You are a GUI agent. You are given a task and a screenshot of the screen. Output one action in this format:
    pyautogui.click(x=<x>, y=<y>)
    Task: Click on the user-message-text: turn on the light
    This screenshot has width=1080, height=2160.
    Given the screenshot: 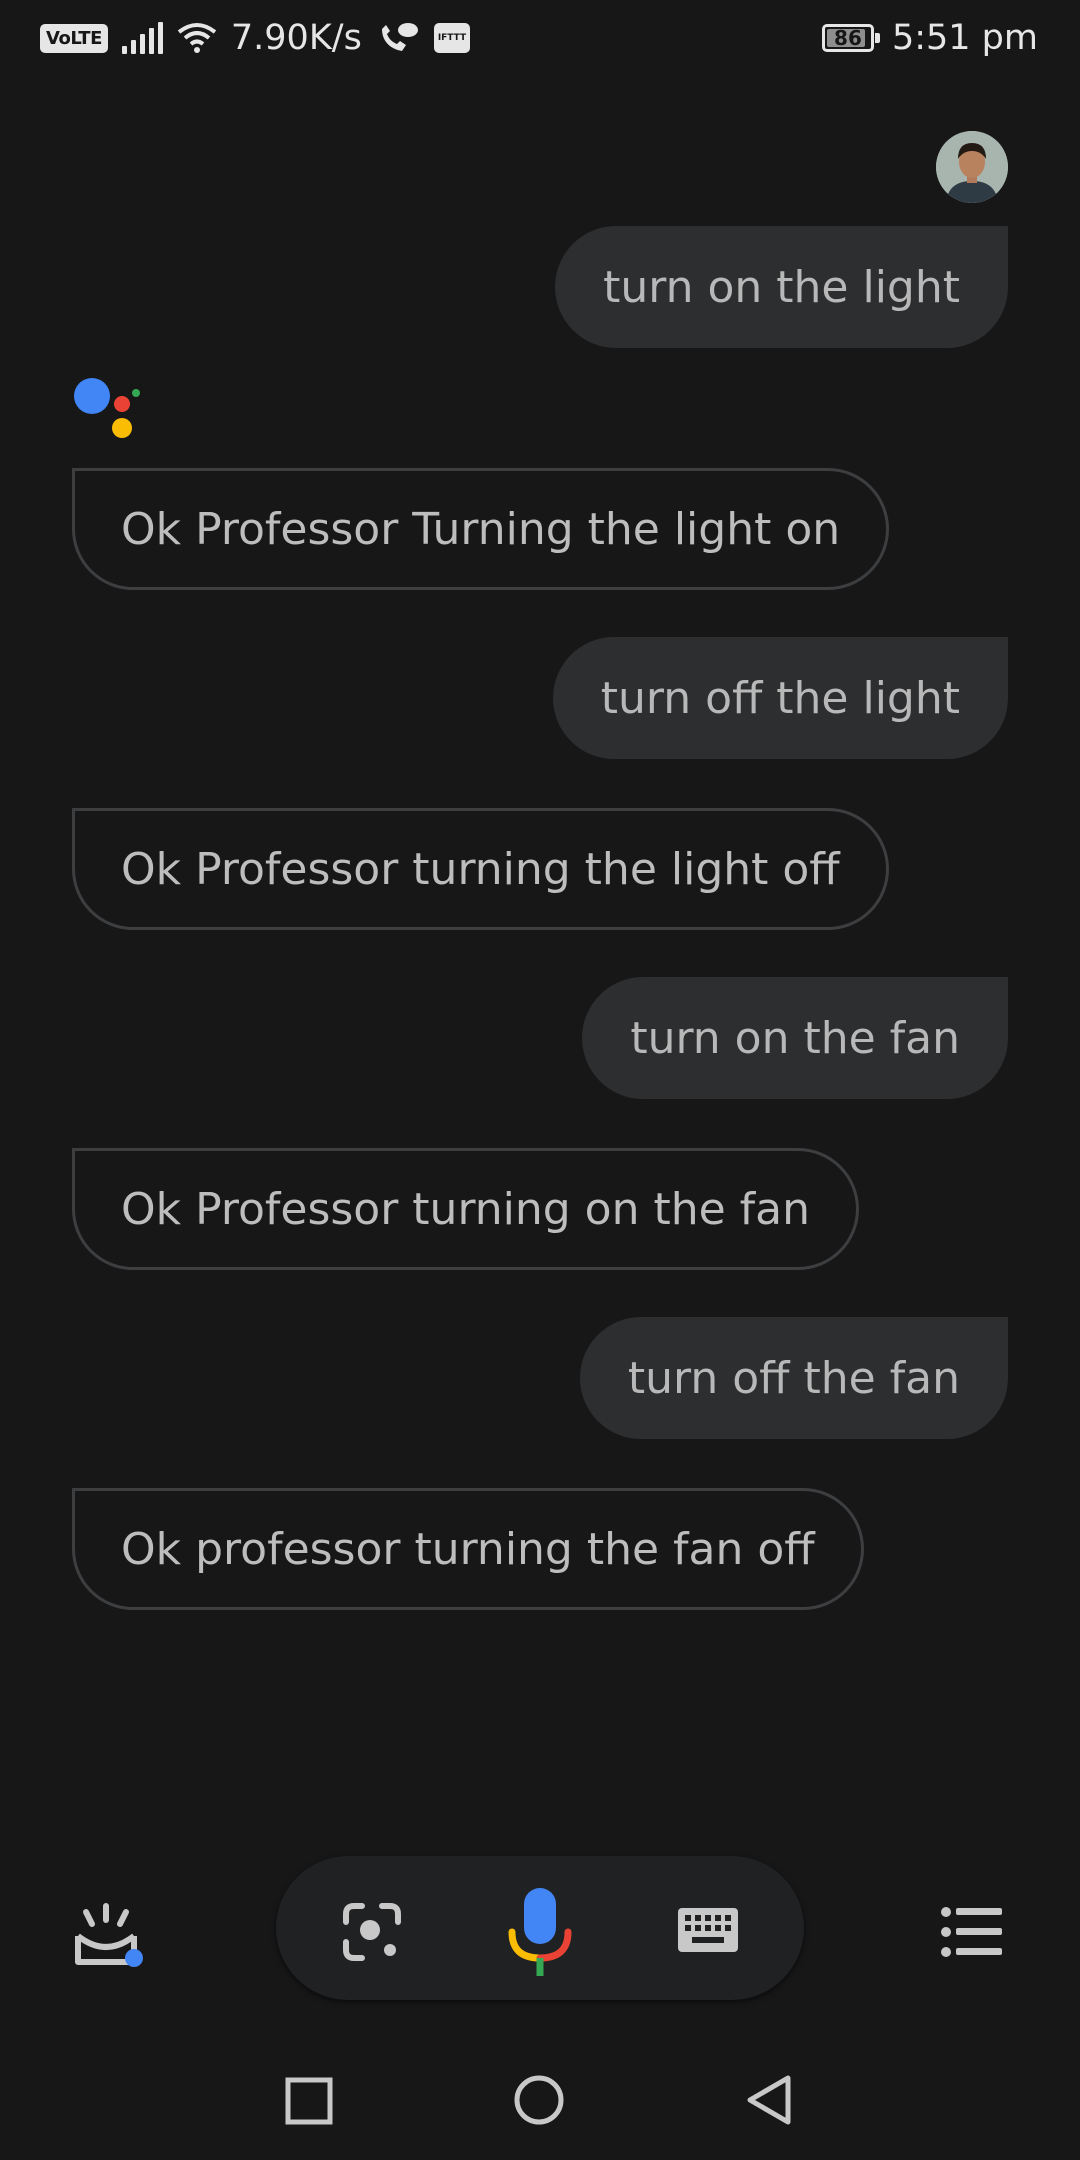 What is the action you would take?
    pyautogui.click(x=781, y=287)
    